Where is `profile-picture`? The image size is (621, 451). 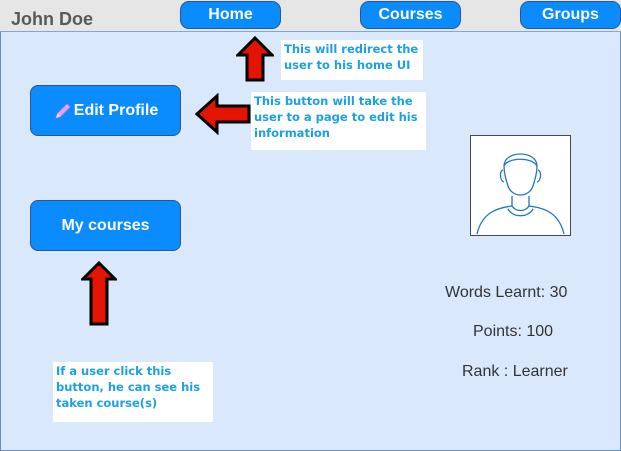
profile-picture is located at coordinates (520, 185).